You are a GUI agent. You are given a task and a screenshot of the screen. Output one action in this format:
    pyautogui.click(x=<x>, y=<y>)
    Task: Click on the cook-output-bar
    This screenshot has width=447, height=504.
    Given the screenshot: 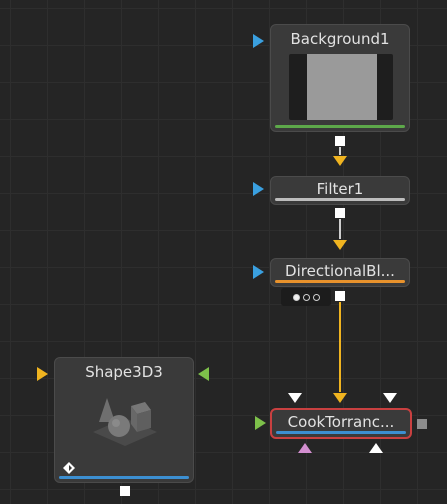 What is the action you would take?
    pyautogui.click(x=341, y=432)
    